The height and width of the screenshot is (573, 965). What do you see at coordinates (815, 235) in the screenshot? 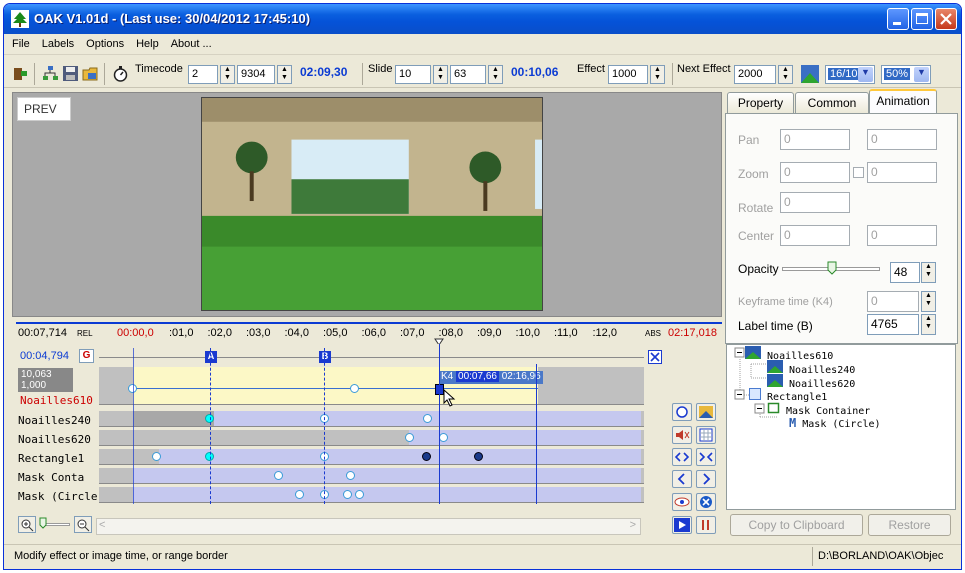
I see `center-x-input: 0` at bounding box center [815, 235].